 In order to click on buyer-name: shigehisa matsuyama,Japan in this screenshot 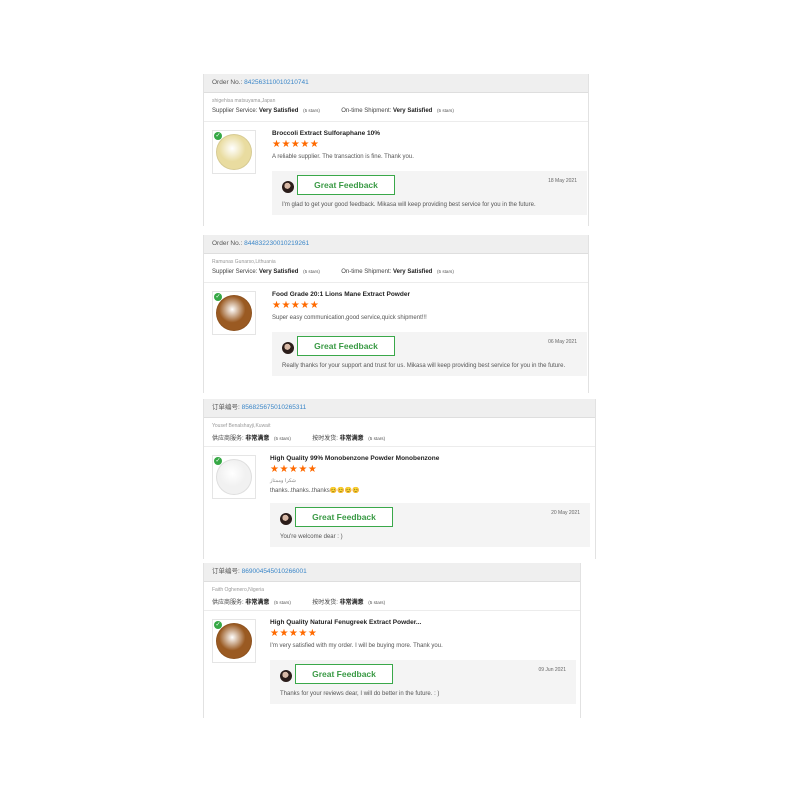, I will do `click(244, 101)`.